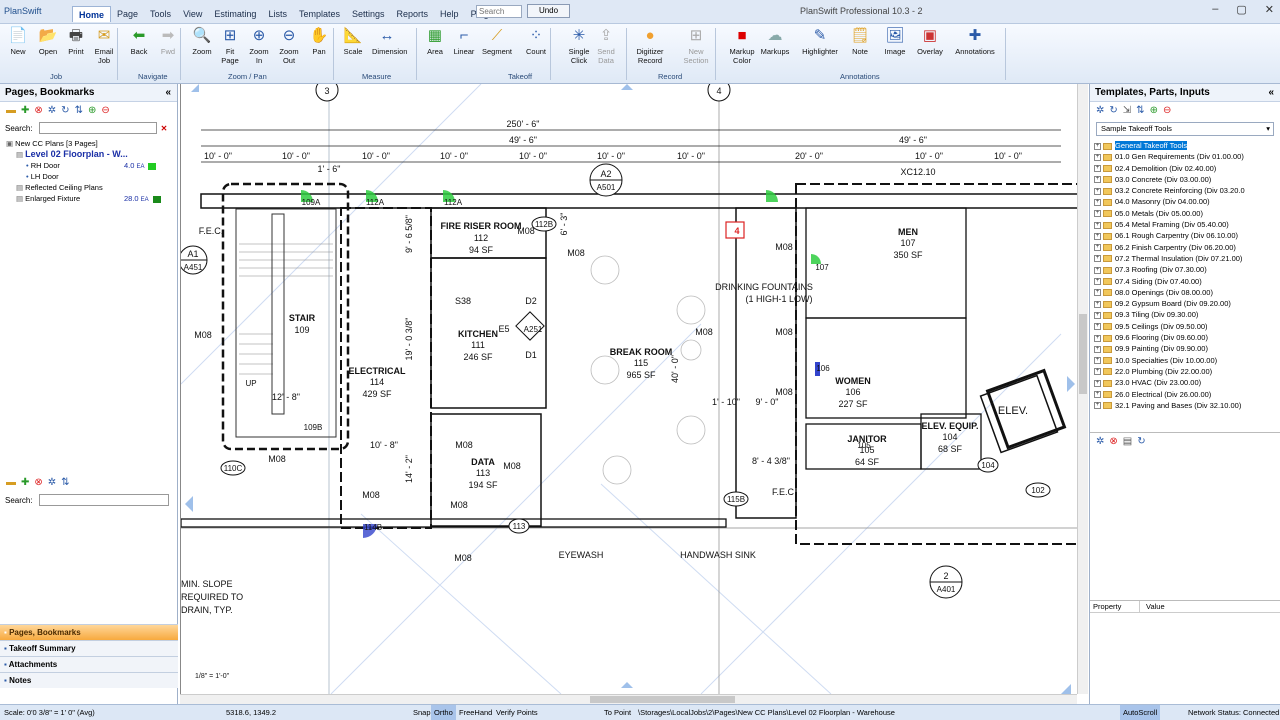  What do you see at coordinates (277, 14) in the screenshot?
I see `menu-lists: Lists` at bounding box center [277, 14].